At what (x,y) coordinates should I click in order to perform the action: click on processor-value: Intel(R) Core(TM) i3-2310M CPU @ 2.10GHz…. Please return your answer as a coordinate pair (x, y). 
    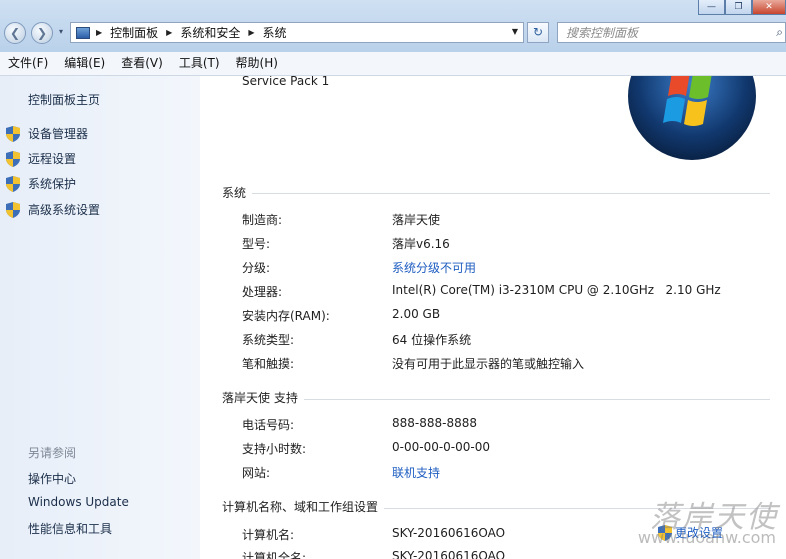
    Looking at the image, I should click on (556, 290).